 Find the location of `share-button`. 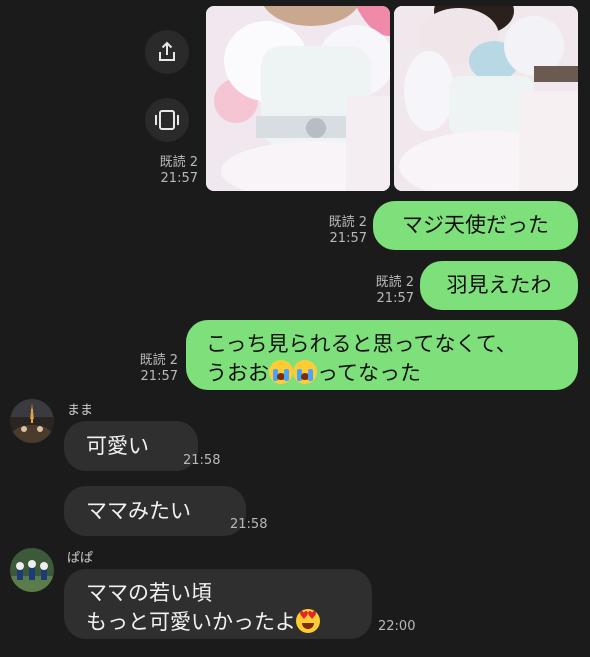

share-button is located at coordinates (167, 52).